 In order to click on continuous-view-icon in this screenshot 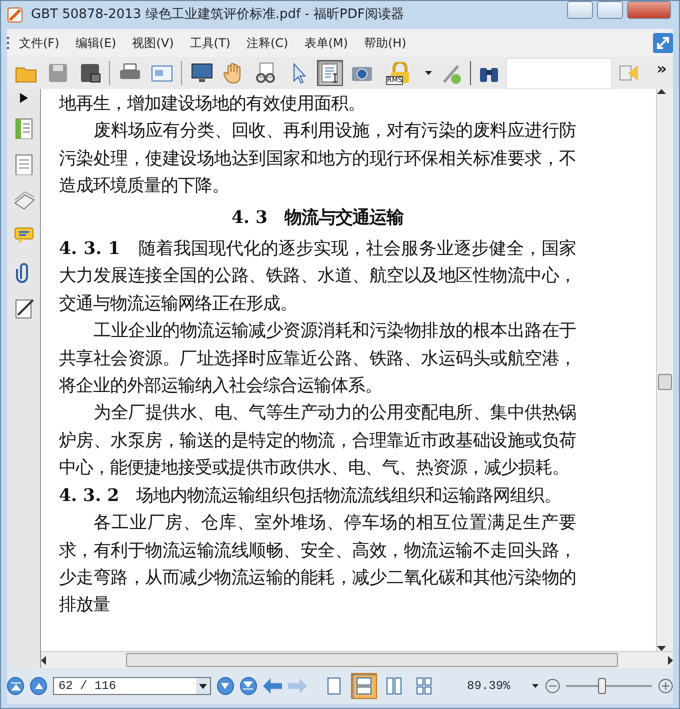, I will do `click(364, 686)`.